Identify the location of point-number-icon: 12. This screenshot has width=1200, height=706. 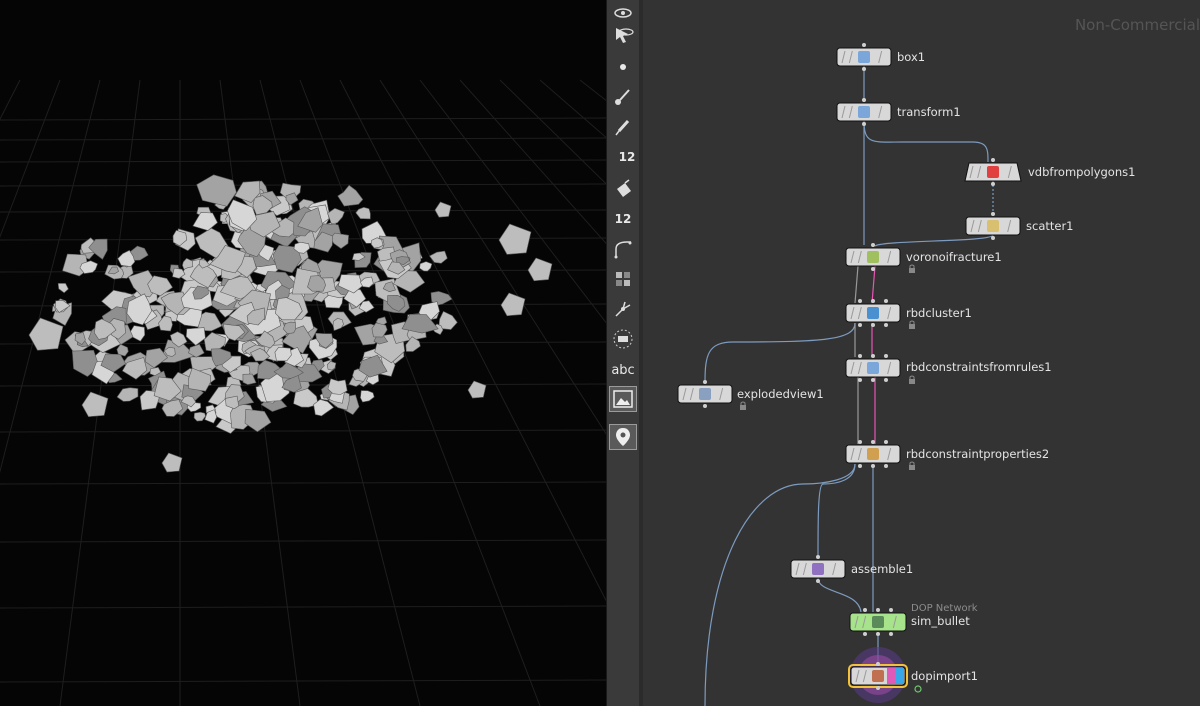
(623, 157).